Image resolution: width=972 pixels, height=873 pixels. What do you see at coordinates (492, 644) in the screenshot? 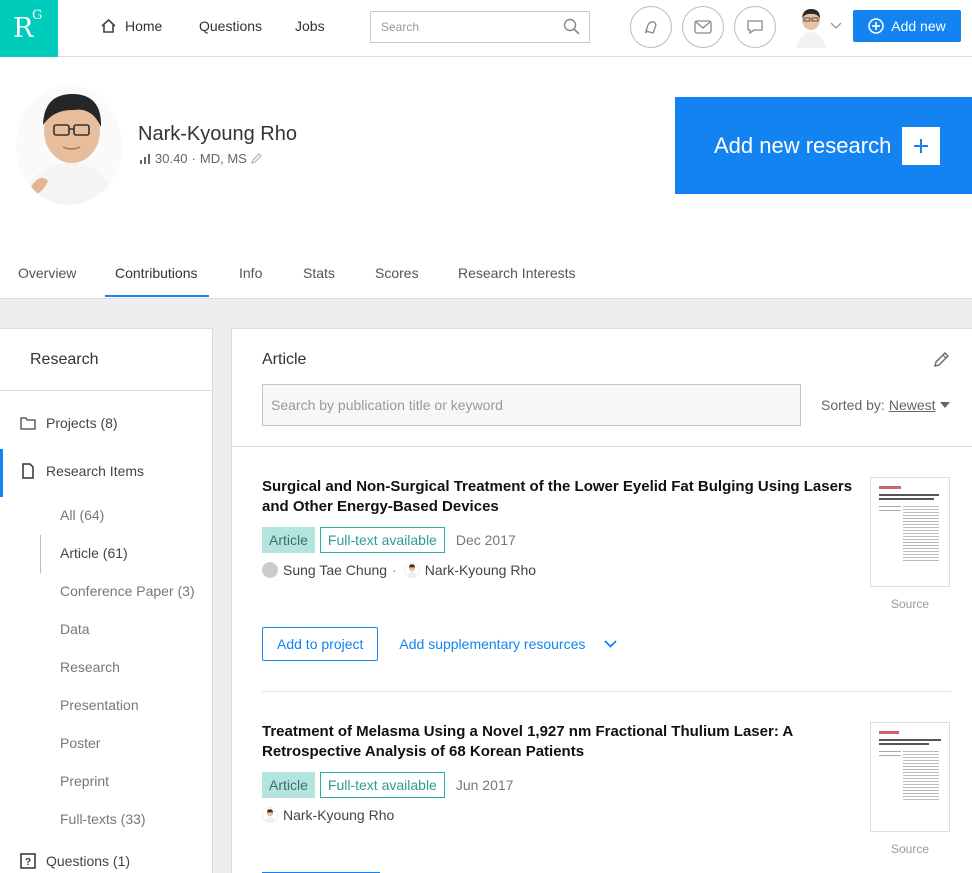
I see `add-supplementary-label: Add supplementary resources` at bounding box center [492, 644].